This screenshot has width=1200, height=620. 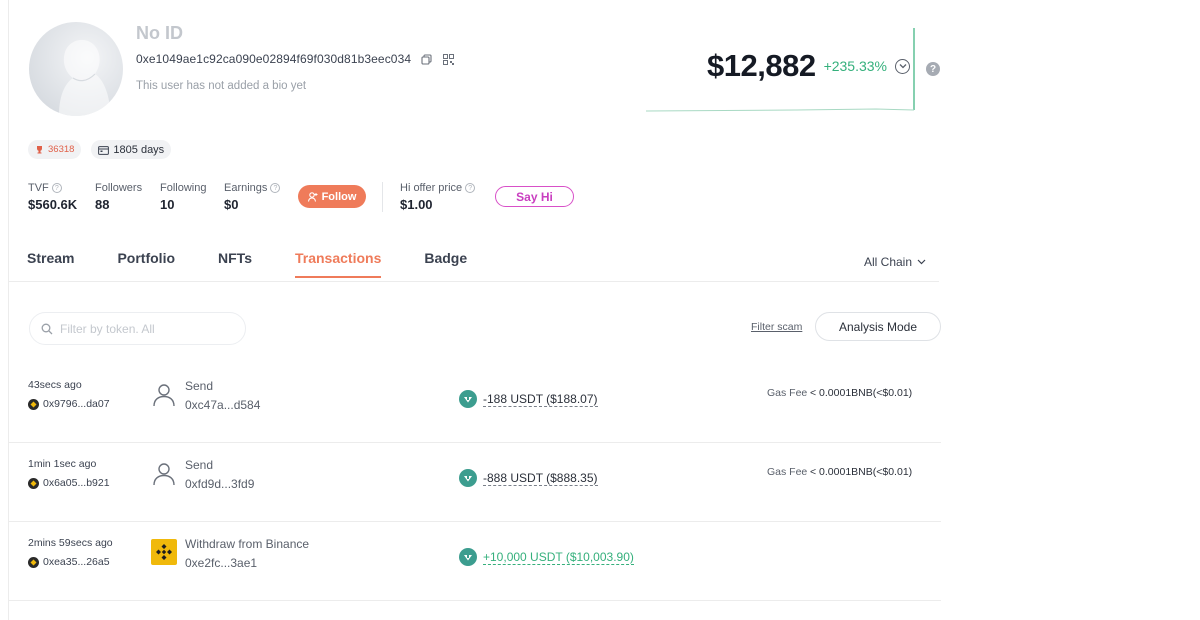 What do you see at coordinates (76, 483) in the screenshot?
I see `tx-from-address: 0x6a05...b921` at bounding box center [76, 483].